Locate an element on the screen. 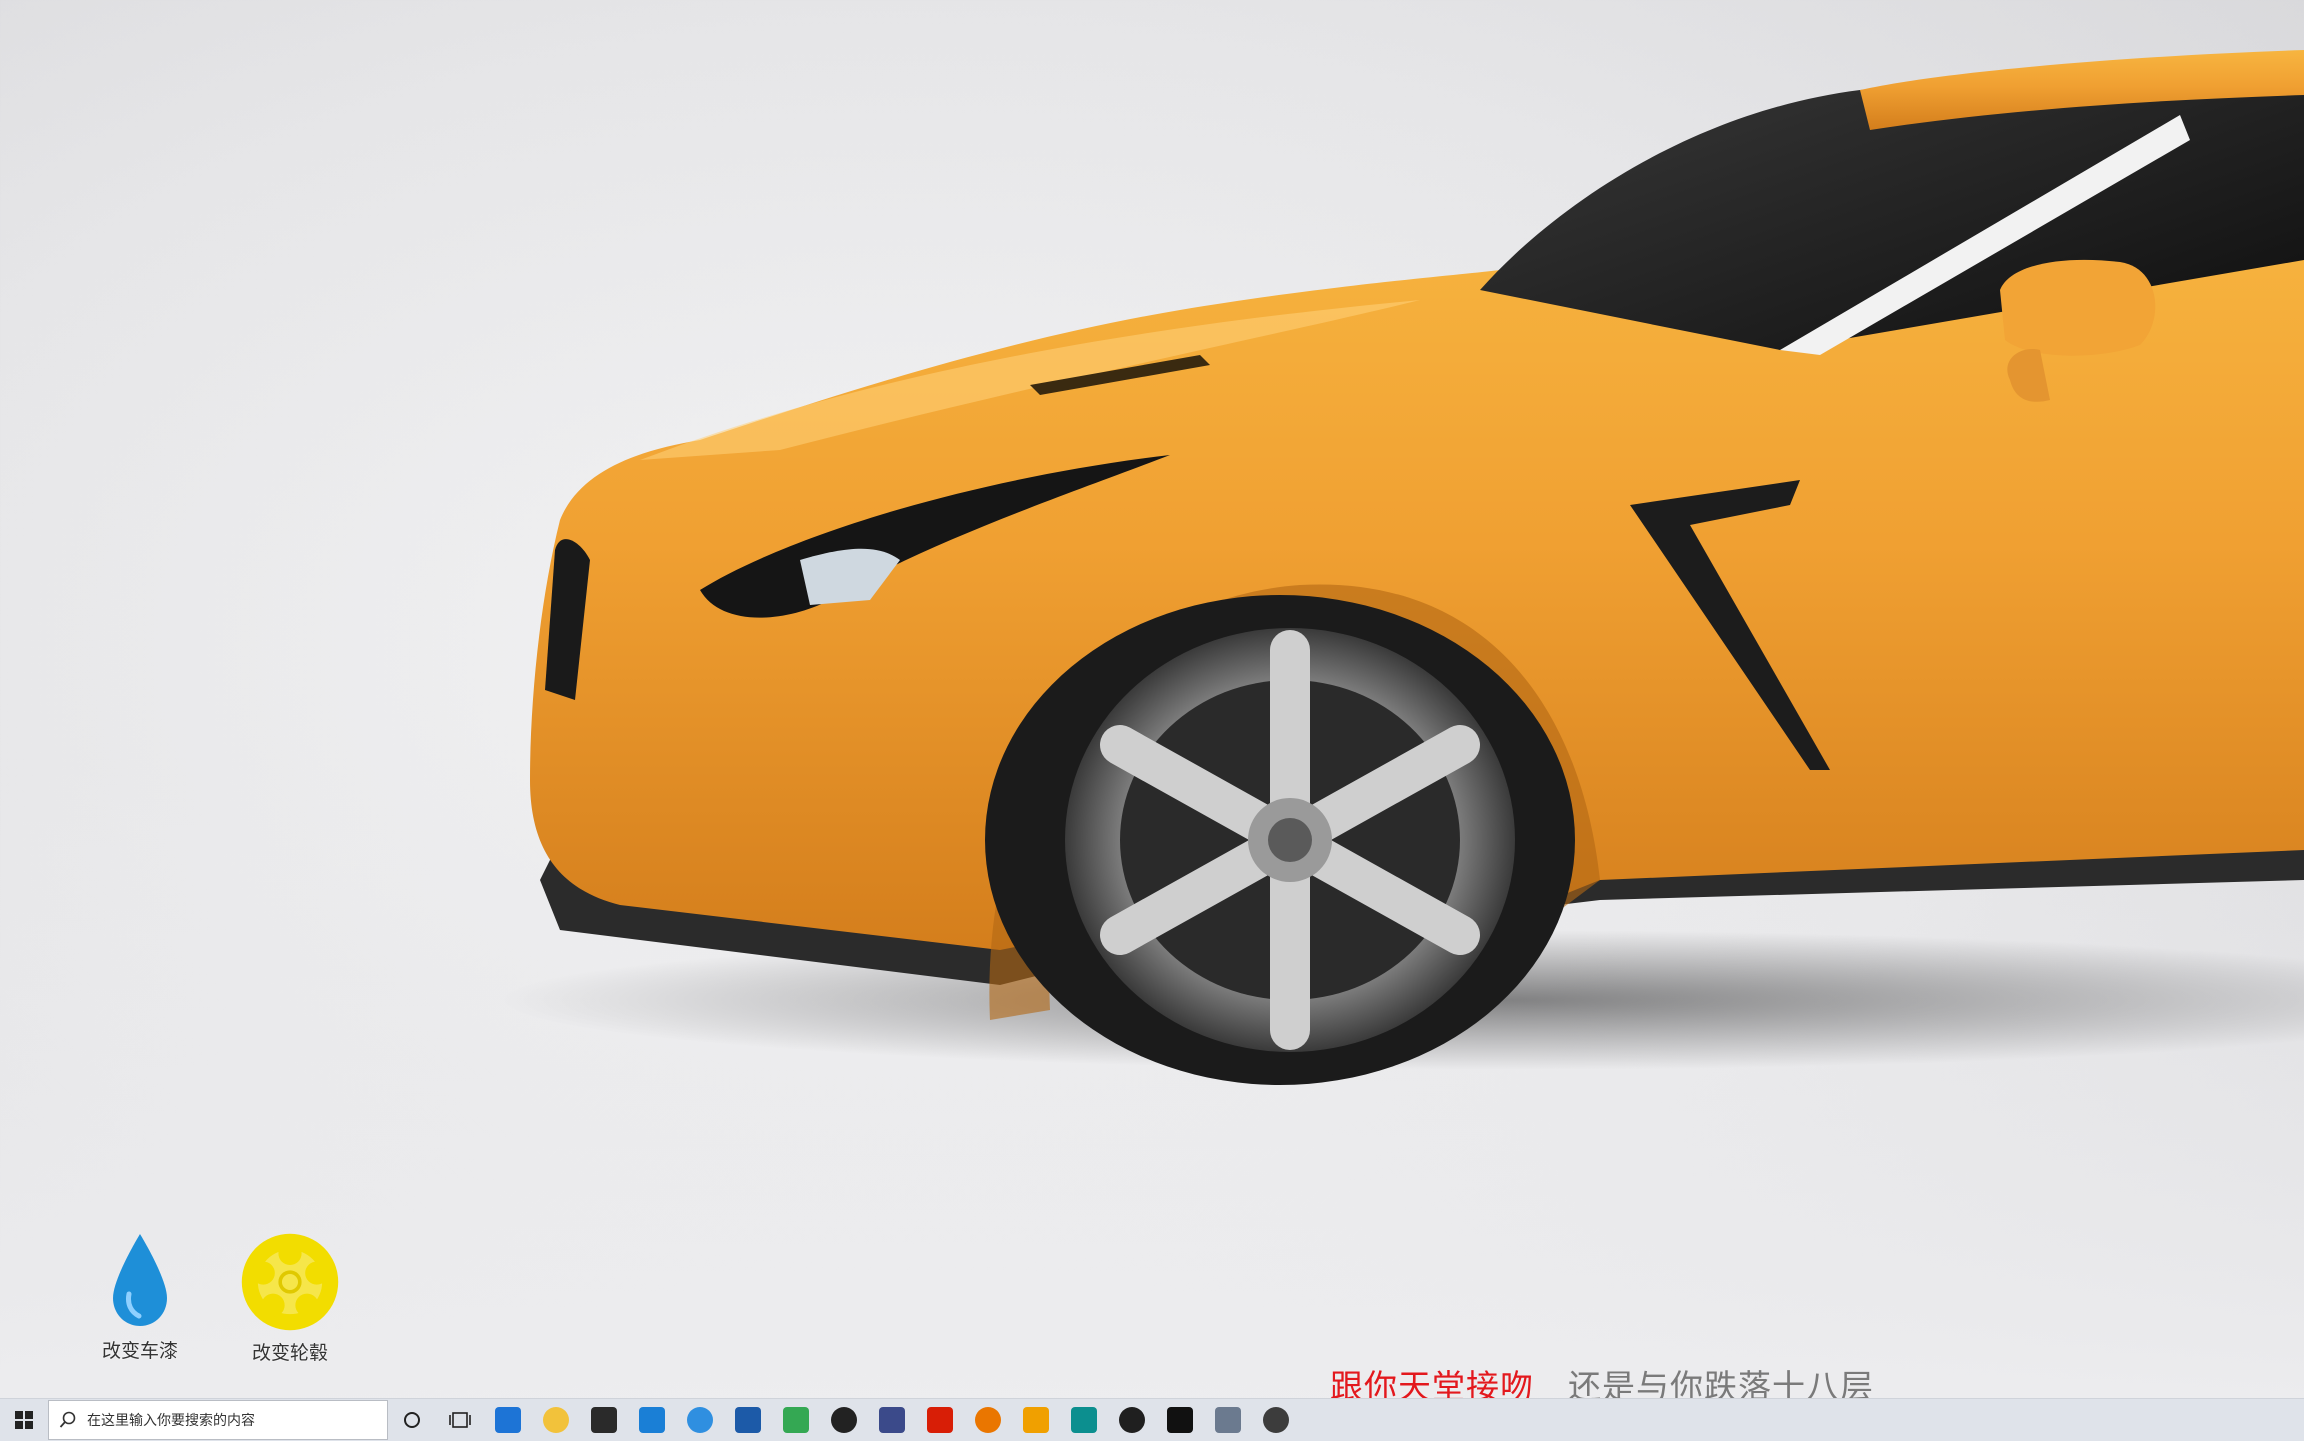 This screenshot has height=1441, width=2304. globe-app-icon is located at coordinates (892, 1420).